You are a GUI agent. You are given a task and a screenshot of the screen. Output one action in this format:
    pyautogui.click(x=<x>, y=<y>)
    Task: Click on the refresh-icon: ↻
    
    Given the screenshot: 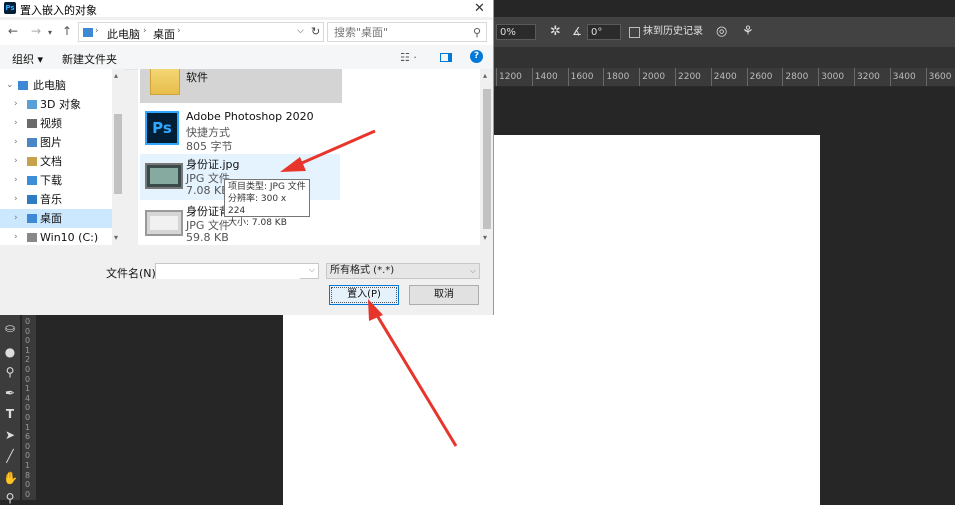 What is the action you would take?
    pyautogui.click(x=315, y=31)
    